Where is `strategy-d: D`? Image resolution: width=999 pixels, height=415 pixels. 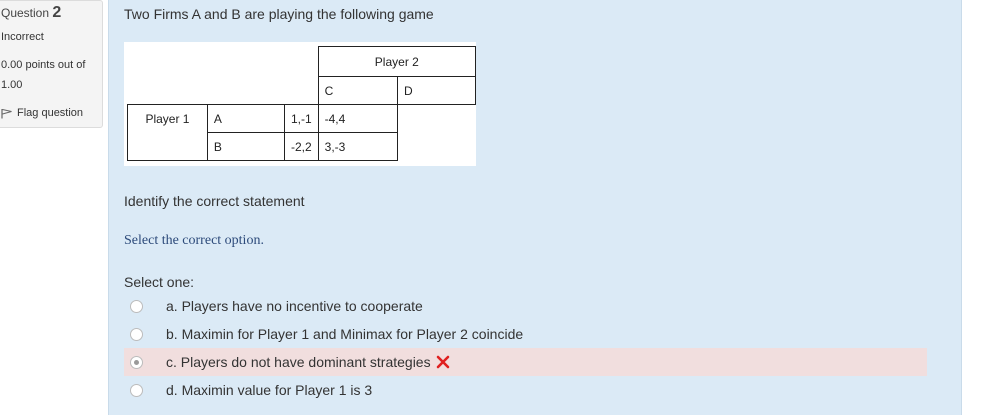 strategy-d: D is located at coordinates (436, 90).